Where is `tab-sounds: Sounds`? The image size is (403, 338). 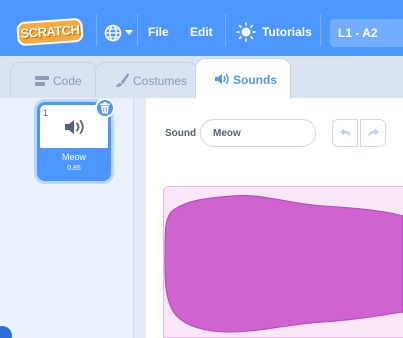
tab-sounds: Sounds is located at coordinates (243, 78).